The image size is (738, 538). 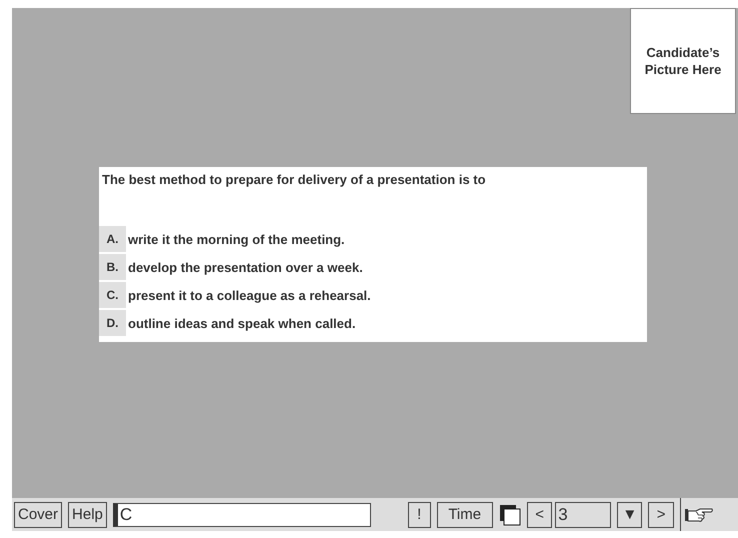 I want to click on option-letter-button: A., so click(x=112, y=239).